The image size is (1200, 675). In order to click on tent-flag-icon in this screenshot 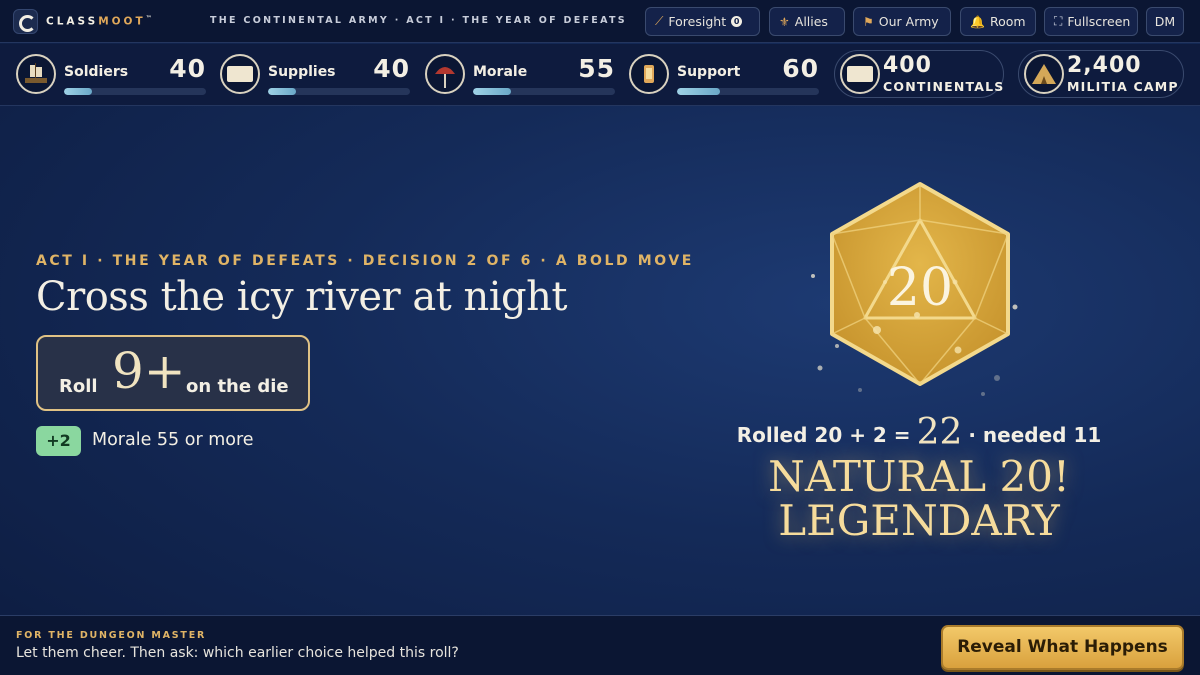, I will do `click(860, 74)`.